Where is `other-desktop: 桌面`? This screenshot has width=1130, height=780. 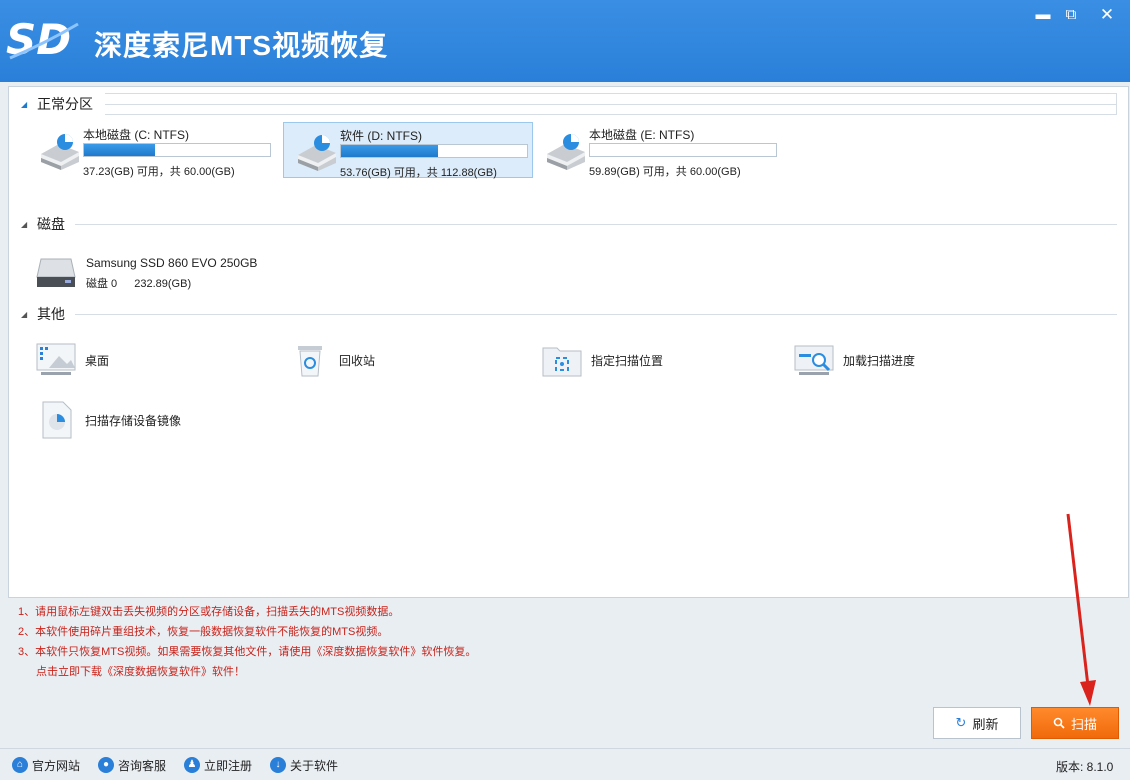
other-desktop: 桌面 is located at coordinates (72, 360).